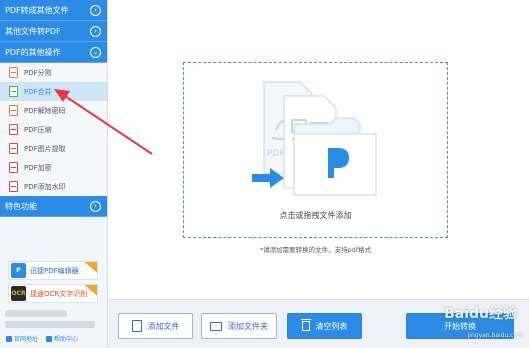 The image size is (529, 348). Describe the element at coordinates (18, 270) in the screenshot. I see `pdf-editor-logo-icon: P` at that location.